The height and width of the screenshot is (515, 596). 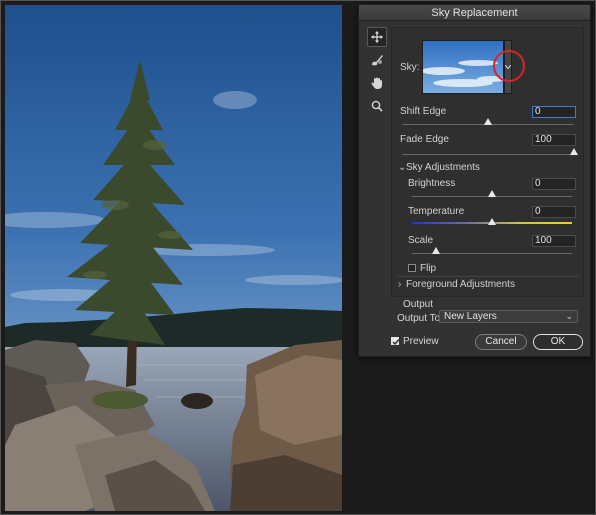 I want to click on output-to-select: New Layers ⌄, so click(x=508, y=316).